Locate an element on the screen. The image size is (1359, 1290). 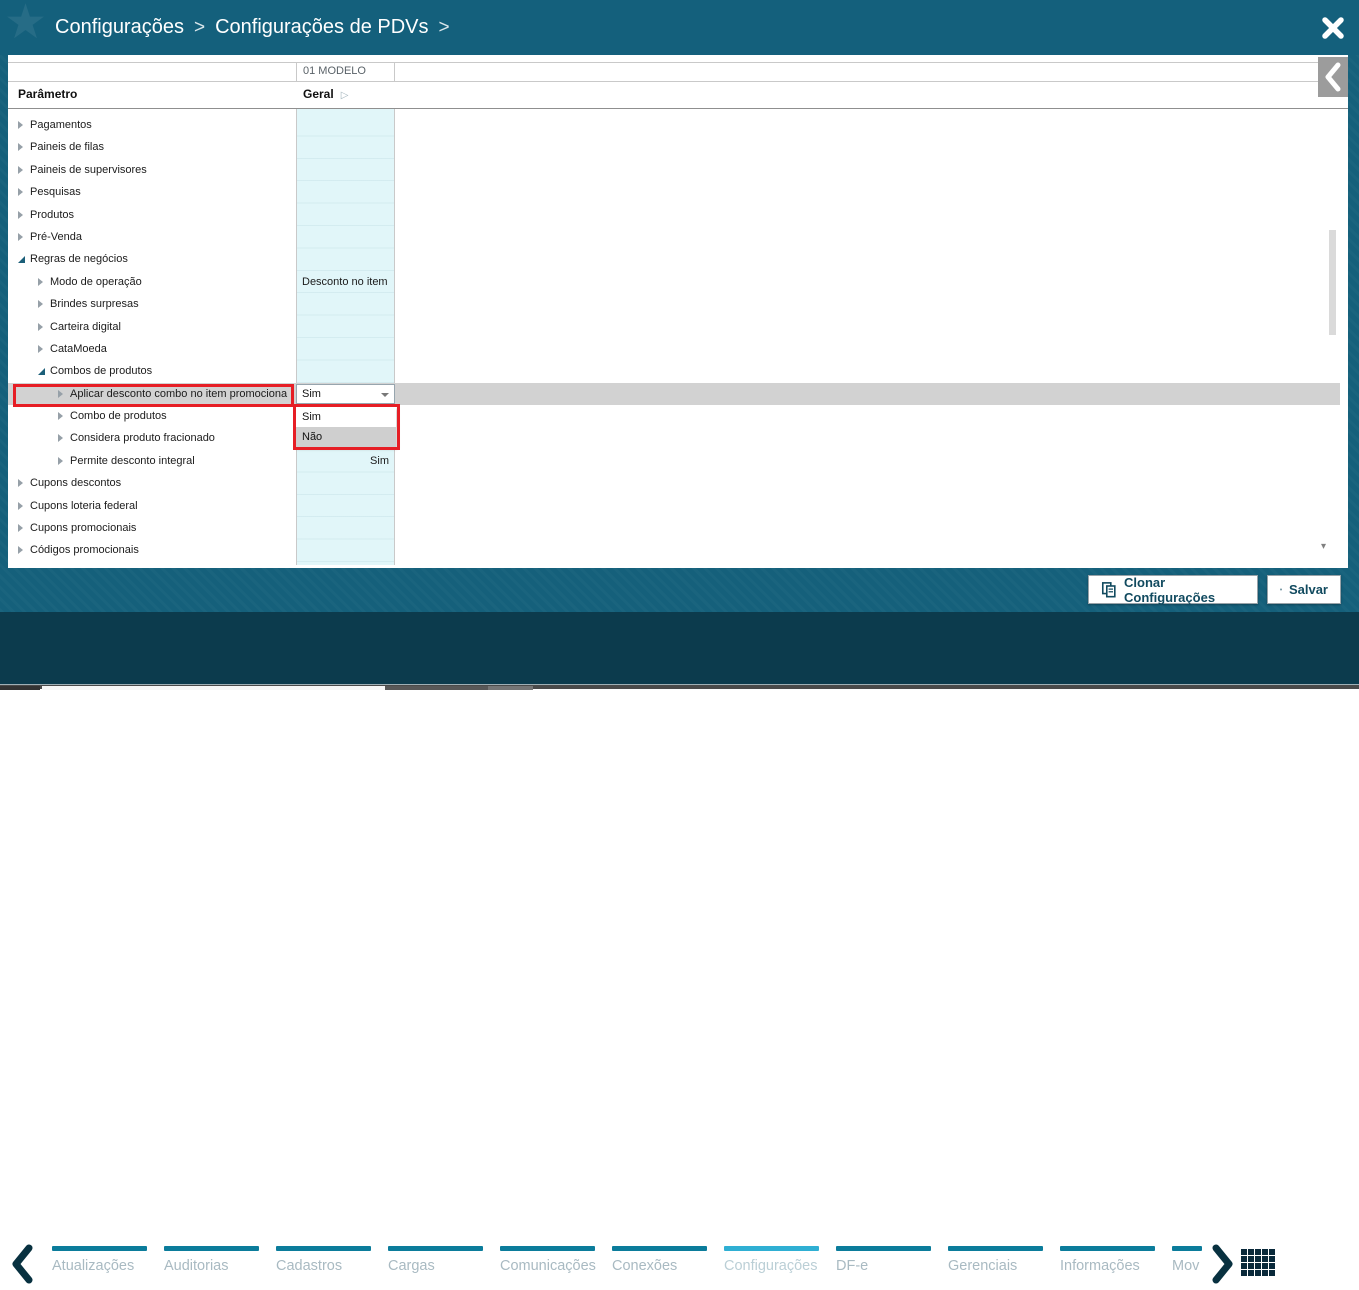
tree-row: Pré-Venda is located at coordinates (674, 237).